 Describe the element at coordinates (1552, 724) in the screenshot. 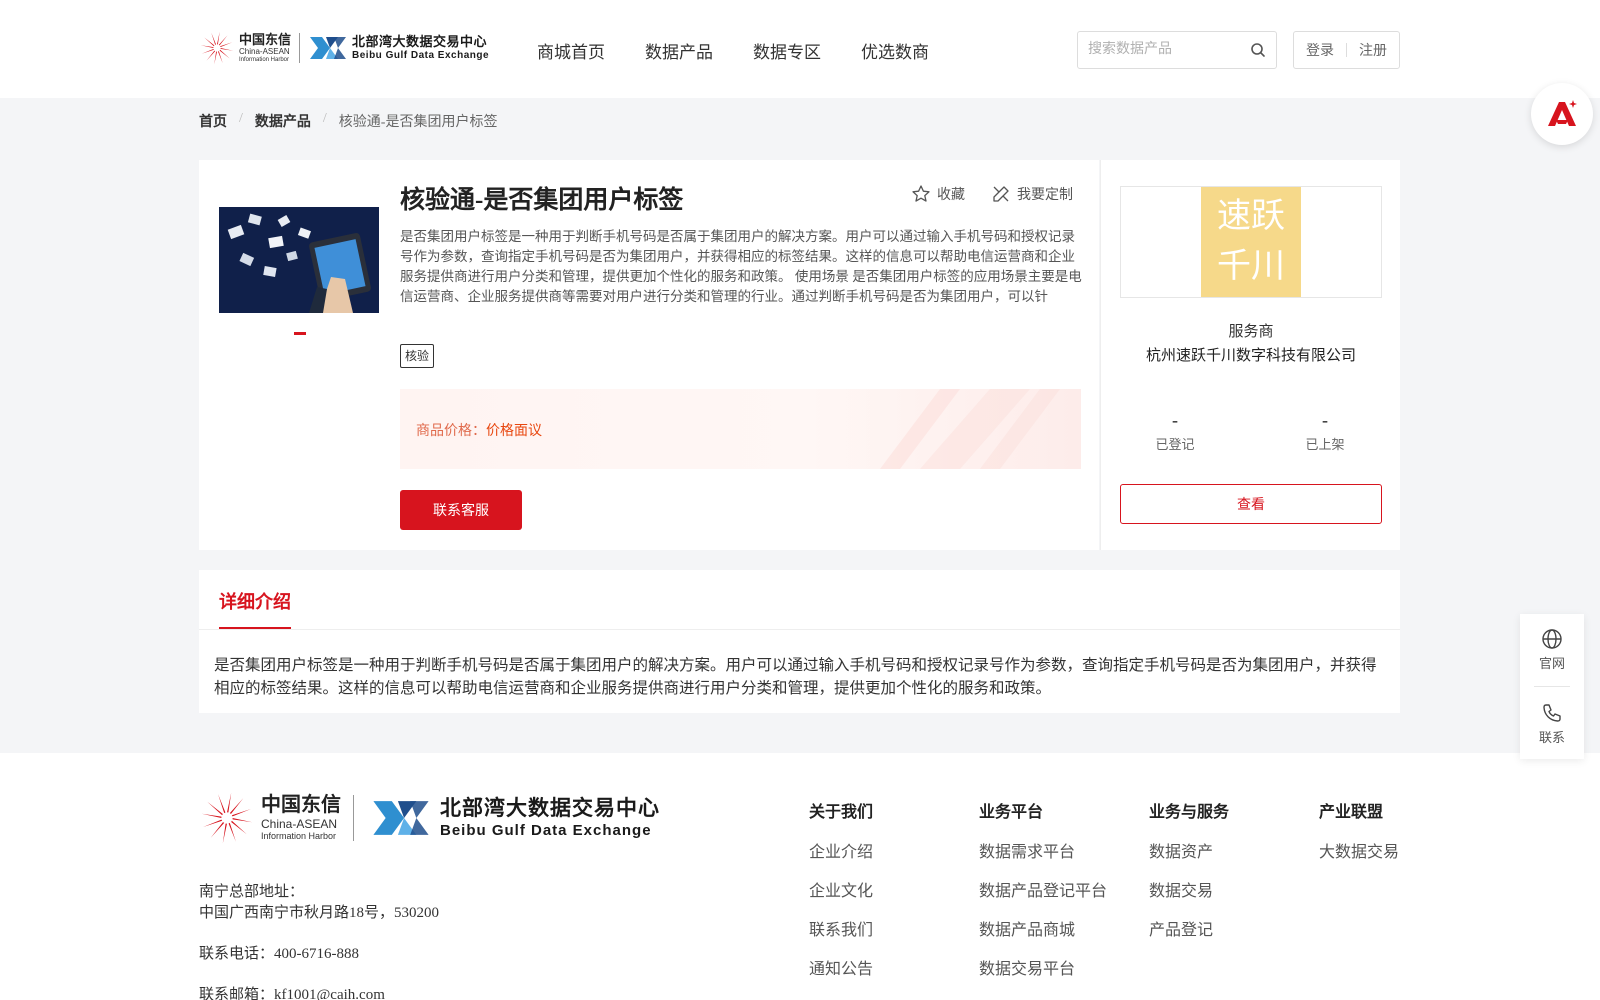

I see `side-contact: 联系` at that location.